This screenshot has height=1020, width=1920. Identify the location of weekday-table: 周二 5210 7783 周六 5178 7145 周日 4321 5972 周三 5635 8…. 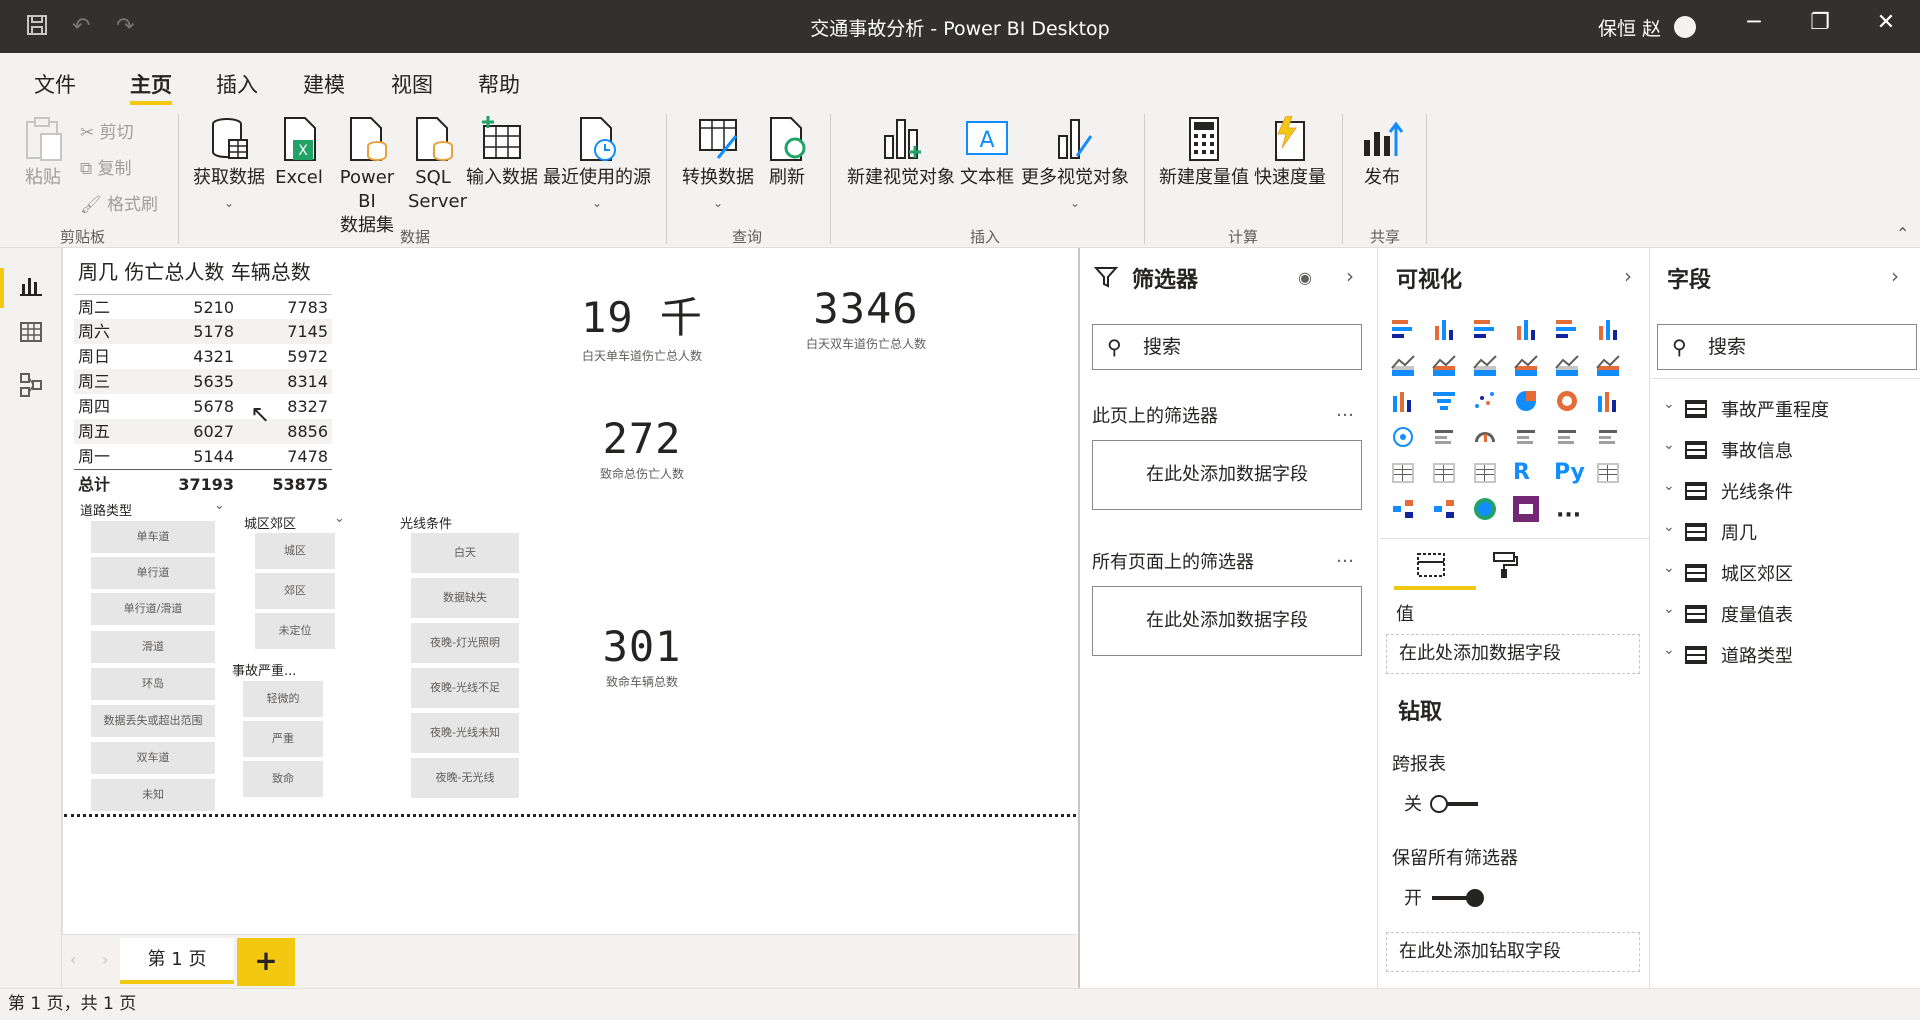
(203, 396).